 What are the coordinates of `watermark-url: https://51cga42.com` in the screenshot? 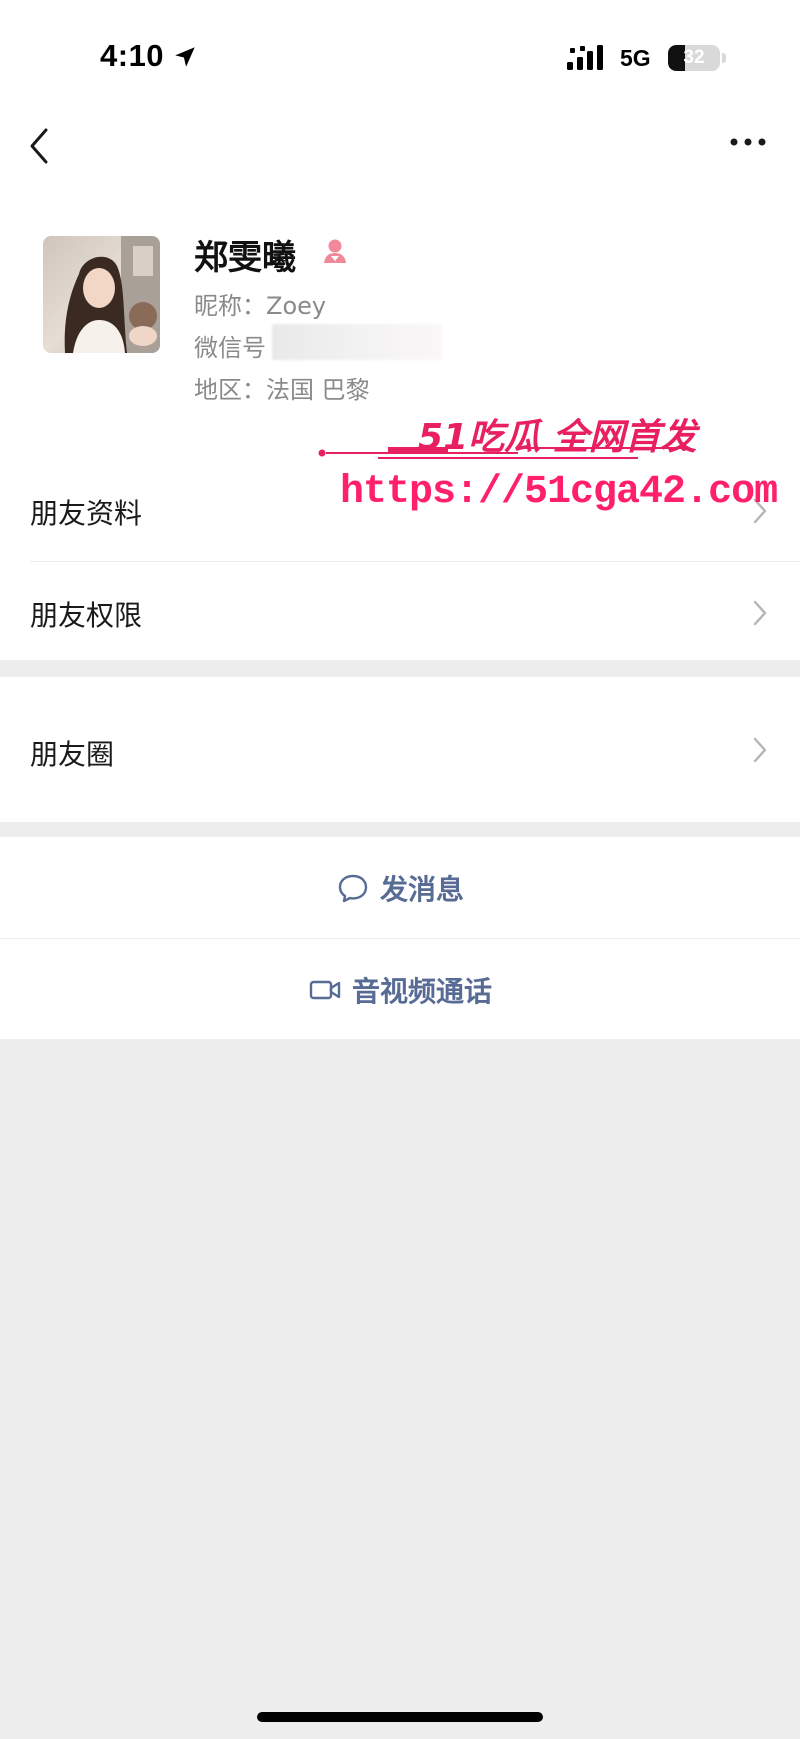 It's located at (559, 492).